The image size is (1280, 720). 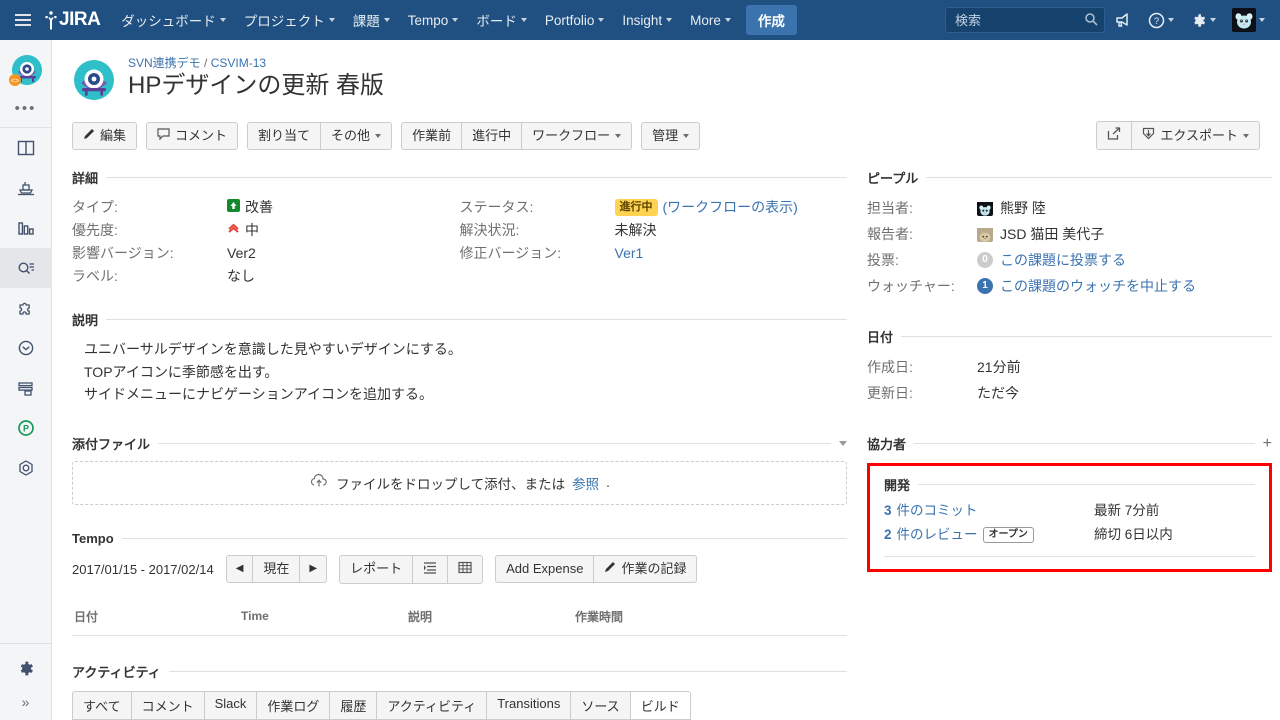 I want to click on tab-all: すべて, so click(x=102, y=705).